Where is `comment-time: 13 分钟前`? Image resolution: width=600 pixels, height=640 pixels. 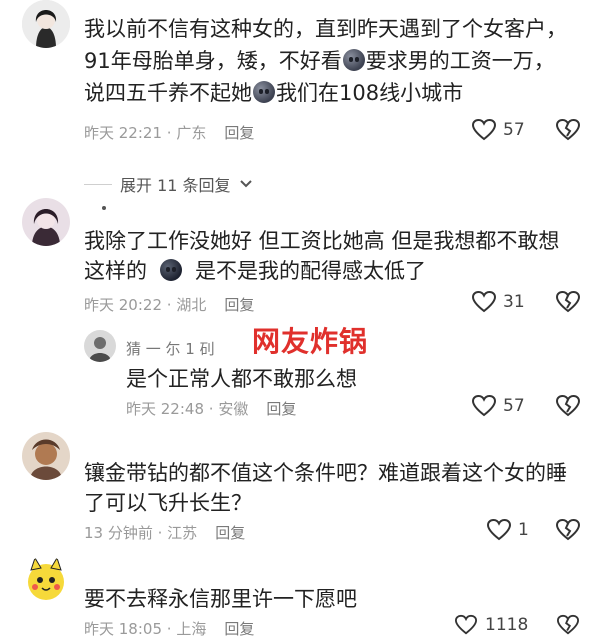 comment-time: 13 分钟前 is located at coordinates (118, 533).